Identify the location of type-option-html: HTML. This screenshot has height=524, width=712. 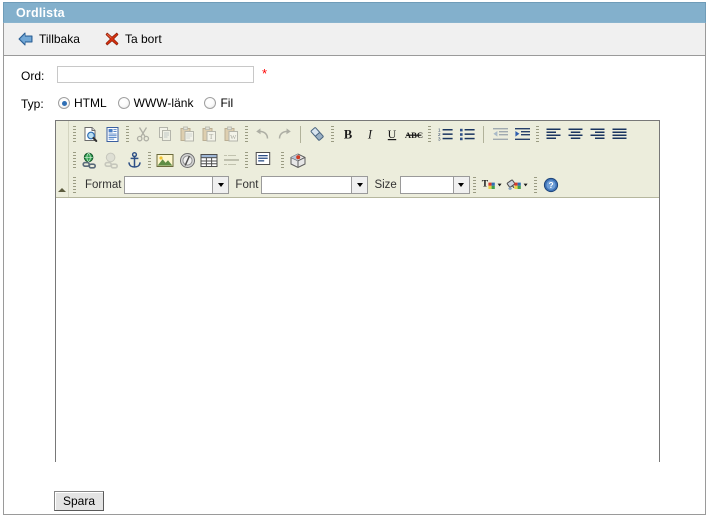
(82, 103).